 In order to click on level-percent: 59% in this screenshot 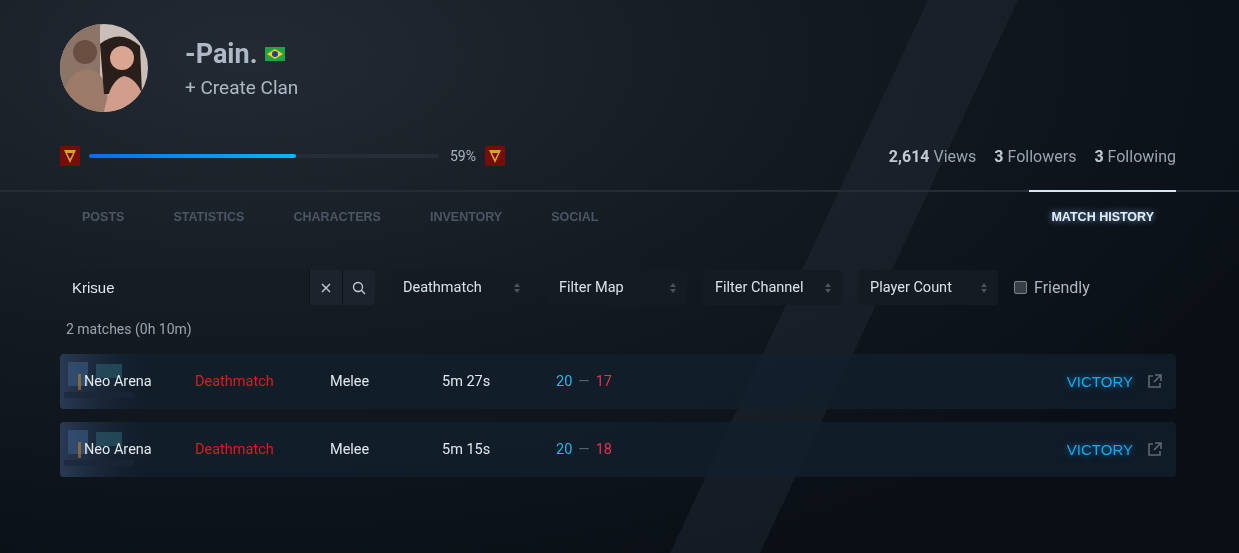, I will do `click(463, 156)`.